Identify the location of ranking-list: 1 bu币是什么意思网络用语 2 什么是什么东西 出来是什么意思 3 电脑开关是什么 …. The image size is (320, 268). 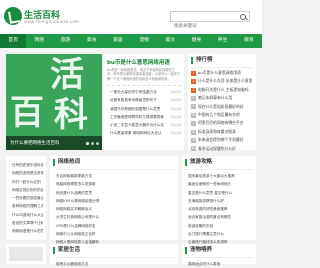
(222, 111).